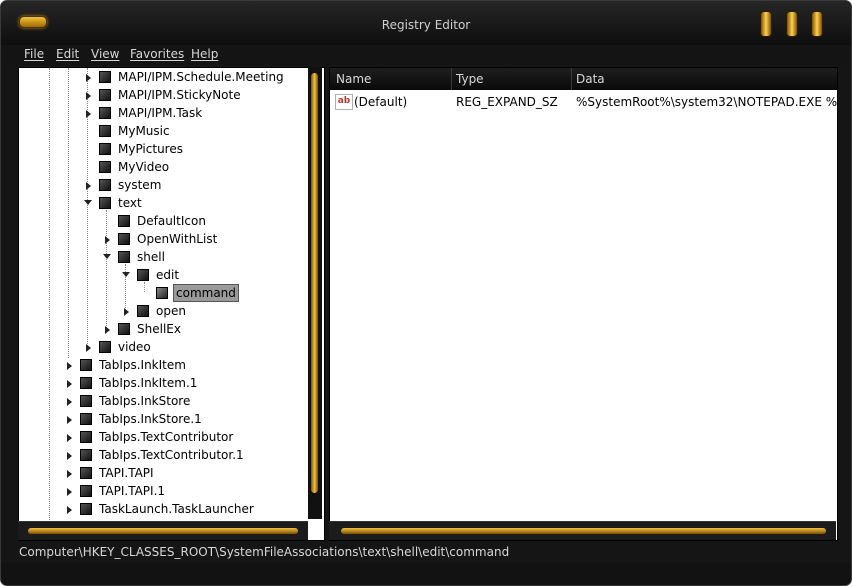  Describe the element at coordinates (145, 401) in the screenshot. I see `tree-node-label: TabIps.InkStore` at that location.